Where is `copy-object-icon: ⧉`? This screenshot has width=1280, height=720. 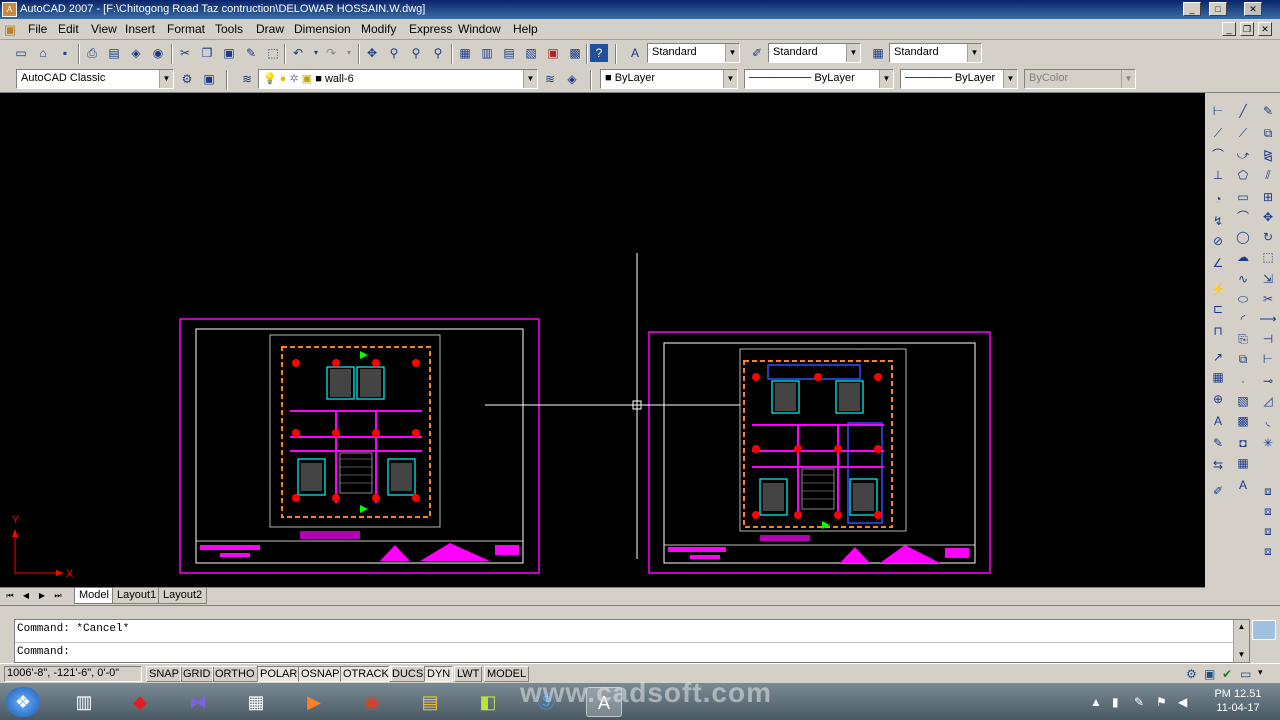
copy-object-icon: ⧉ is located at coordinates (1268, 133).